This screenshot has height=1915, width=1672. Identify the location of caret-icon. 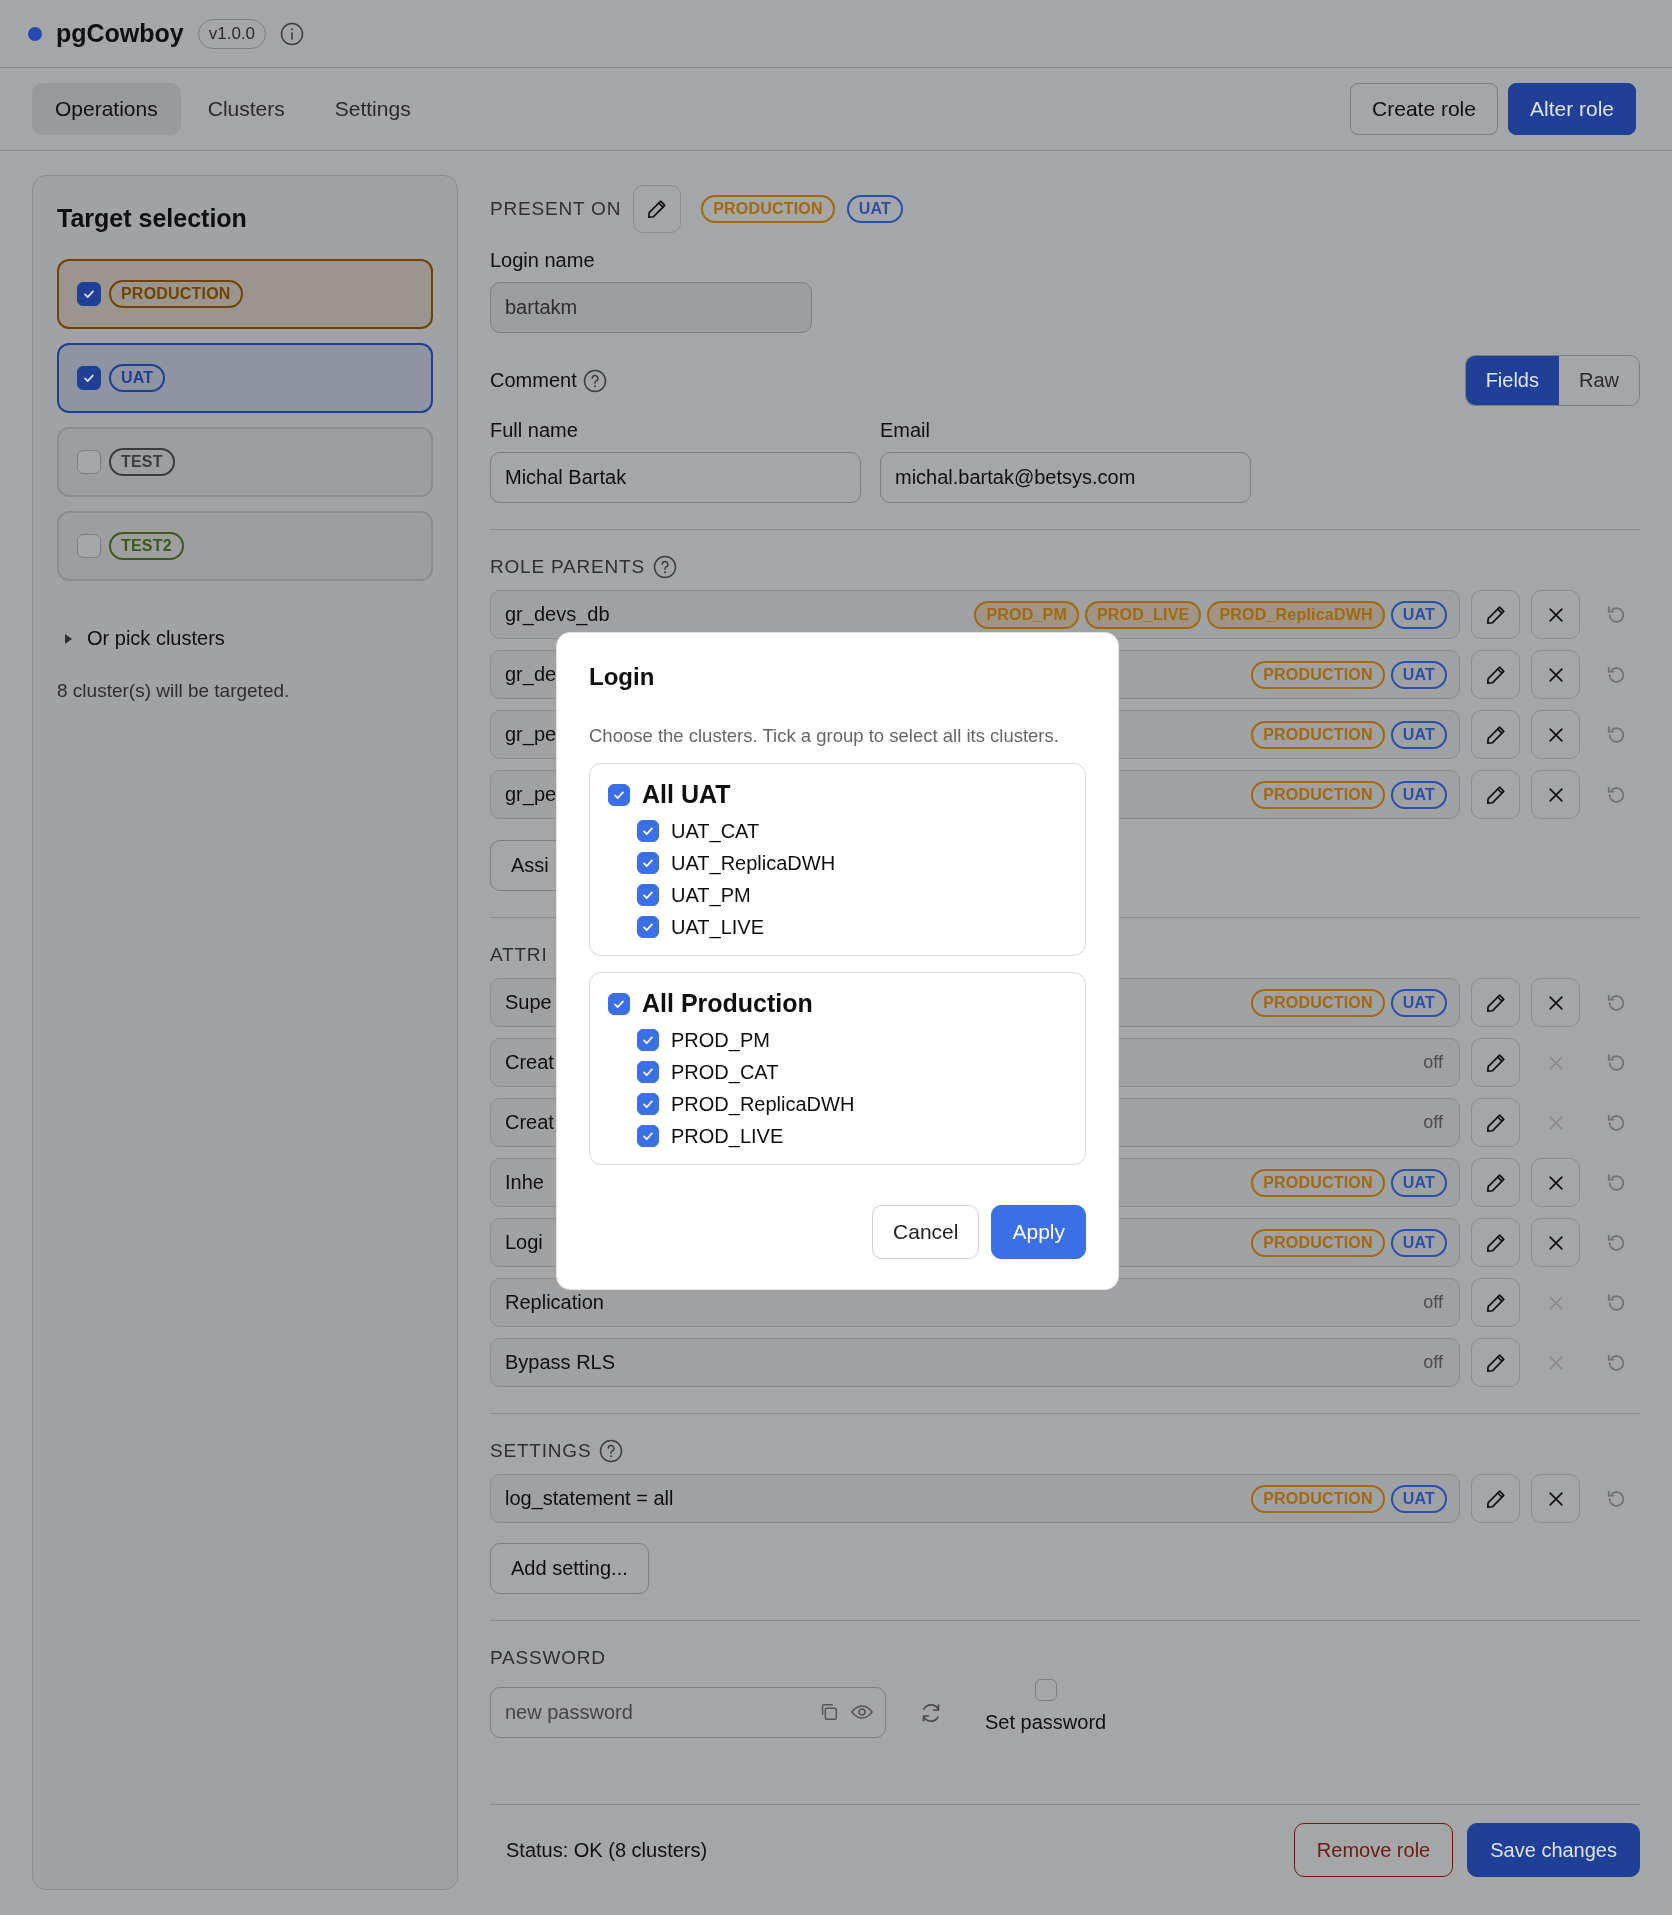
(68, 638).